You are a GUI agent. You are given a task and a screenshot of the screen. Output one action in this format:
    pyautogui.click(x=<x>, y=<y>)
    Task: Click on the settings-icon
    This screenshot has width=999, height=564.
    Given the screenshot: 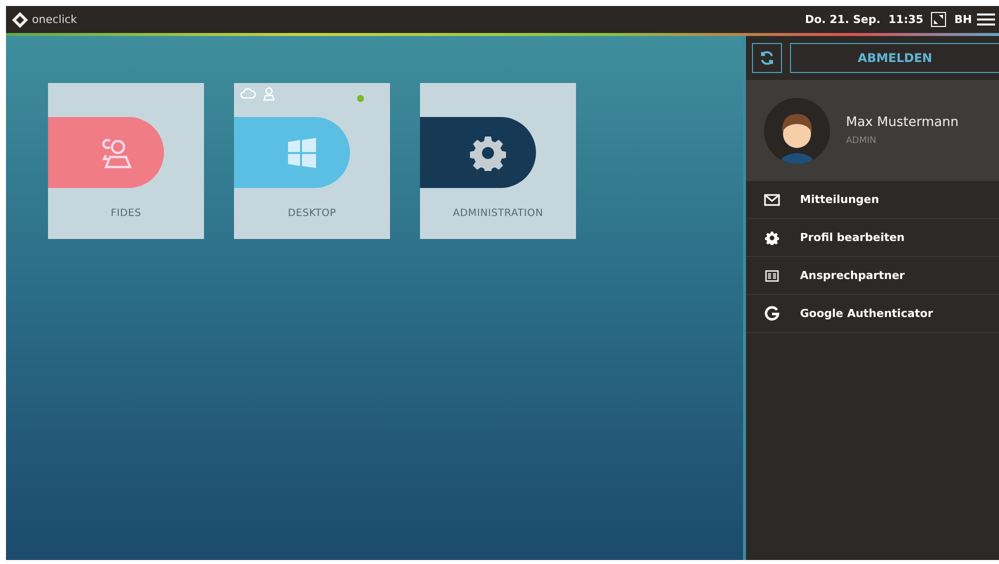 What is the action you would take?
    pyautogui.click(x=772, y=237)
    